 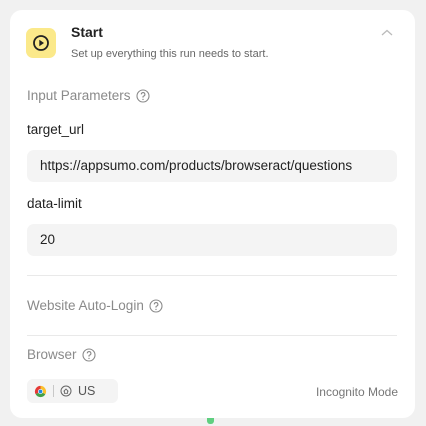 What do you see at coordinates (56, 129) in the screenshot?
I see `target-url-label: target_url` at bounding box center [56, 129].